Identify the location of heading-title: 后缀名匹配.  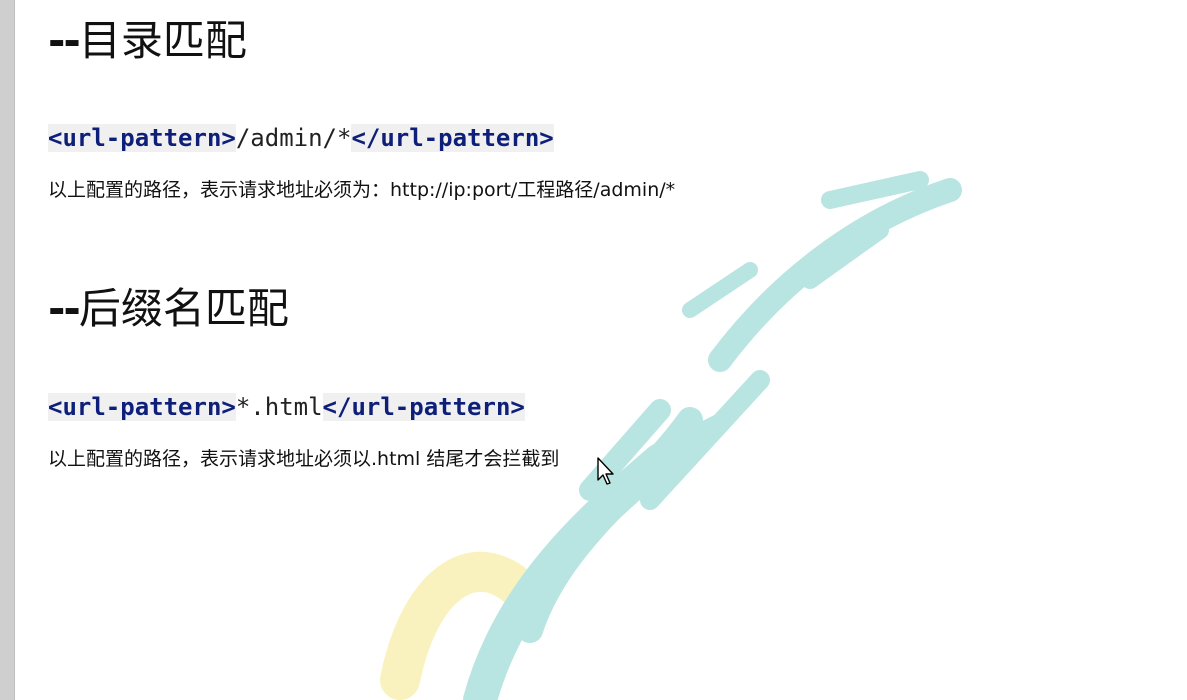
(183, 308).